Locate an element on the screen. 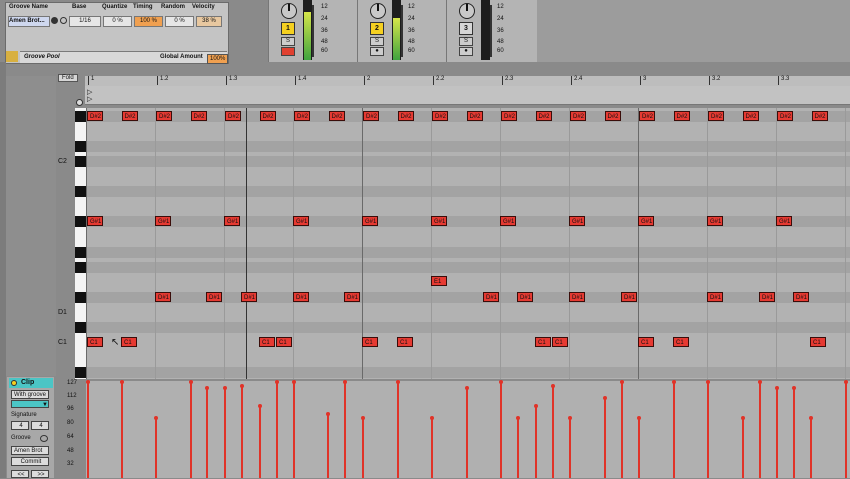 This screenshot has height=479, width=850. preview-icon is located at coordinates (79, 102).